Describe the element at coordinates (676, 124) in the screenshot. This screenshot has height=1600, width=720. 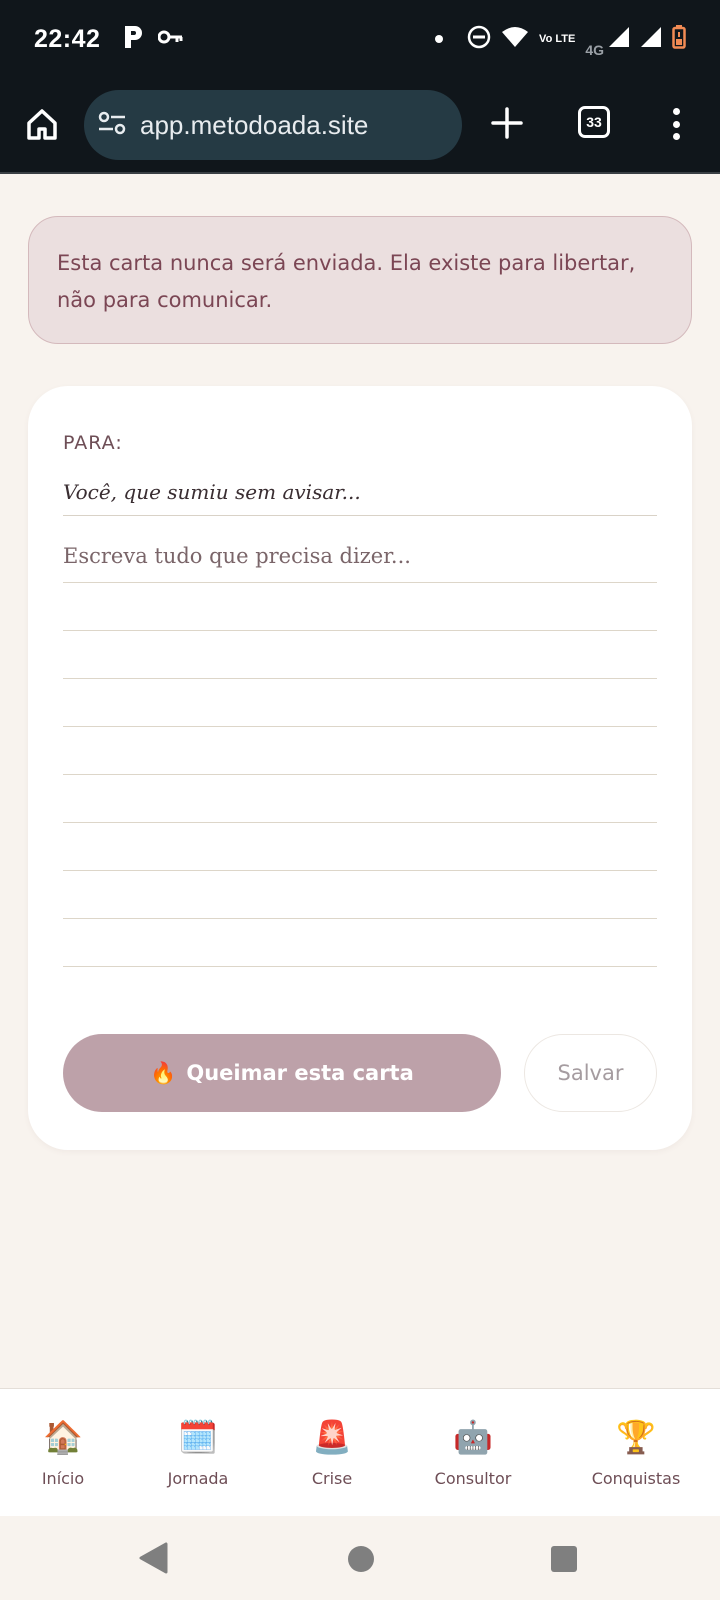
I see `more-menu-icon` at that location.